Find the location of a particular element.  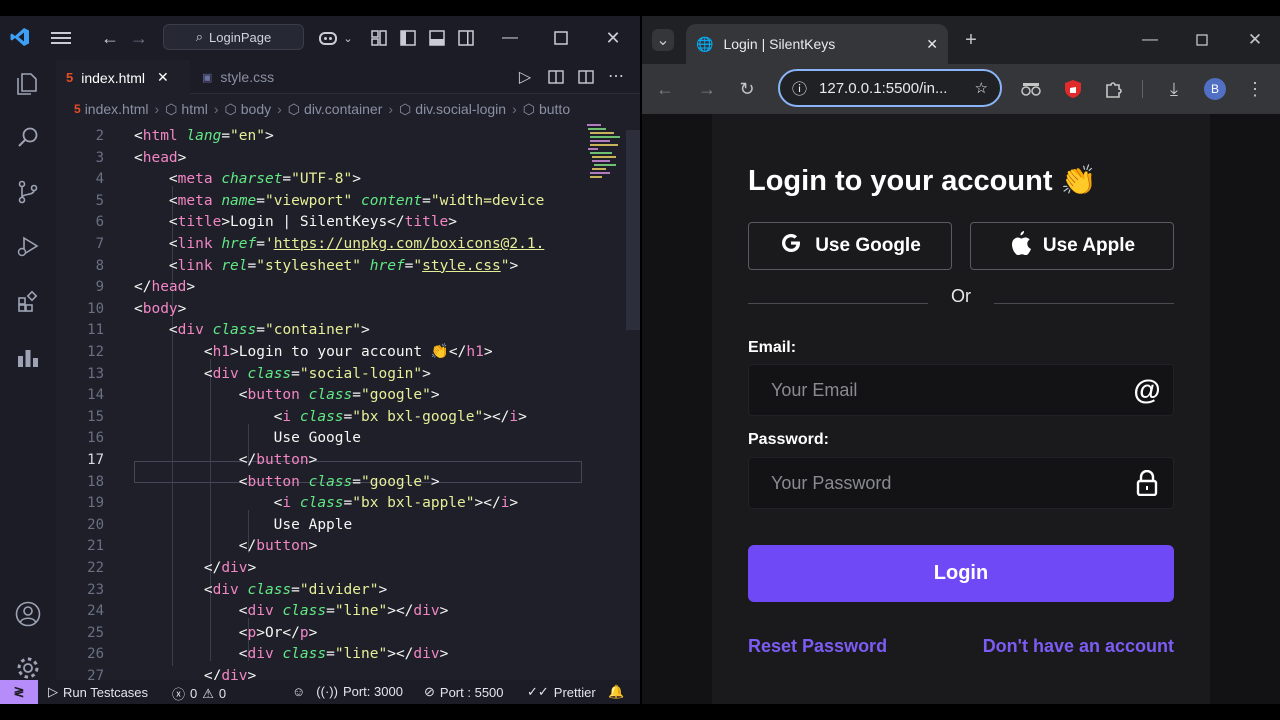

minimap is located at coordinates (604, 162).